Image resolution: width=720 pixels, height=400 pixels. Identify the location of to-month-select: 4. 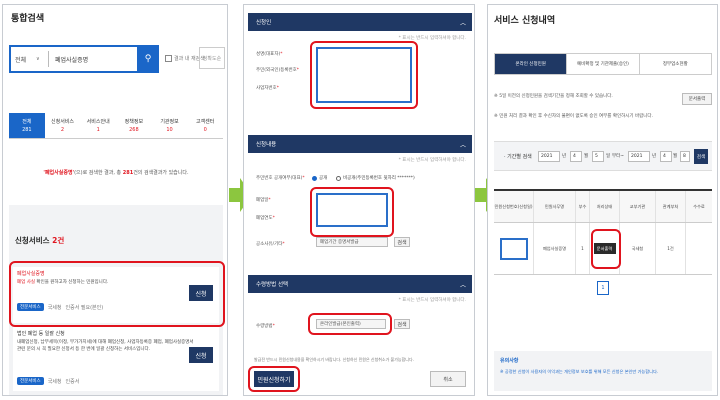
(666, 156).